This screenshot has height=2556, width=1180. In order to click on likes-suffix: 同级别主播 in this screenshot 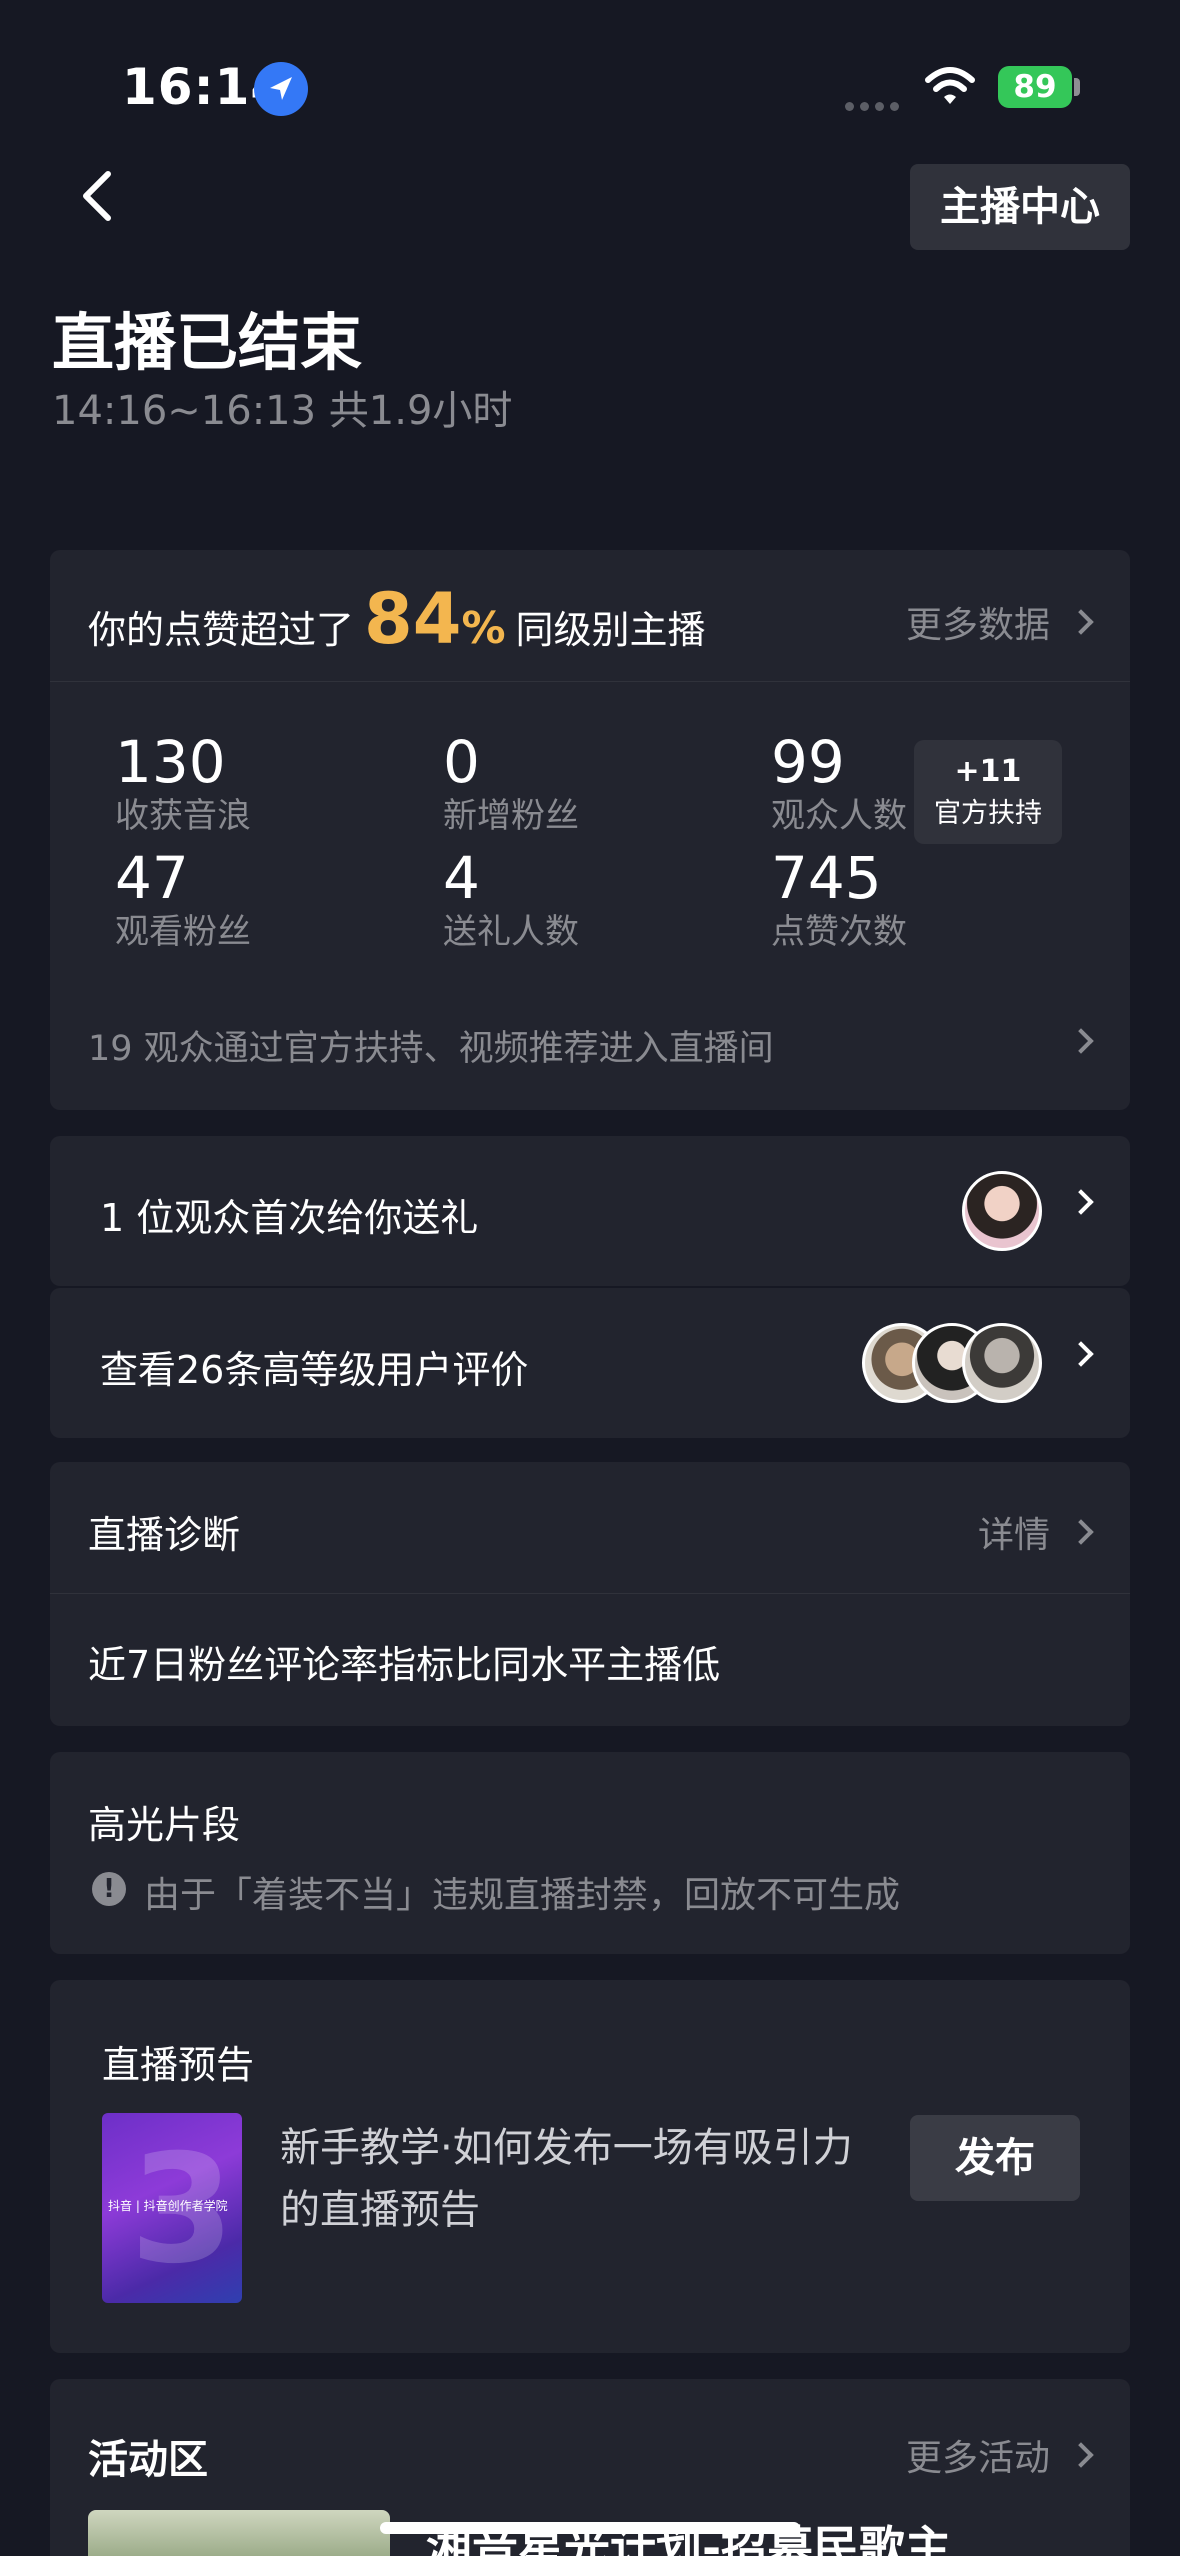, I will do `click(610, 630)`.